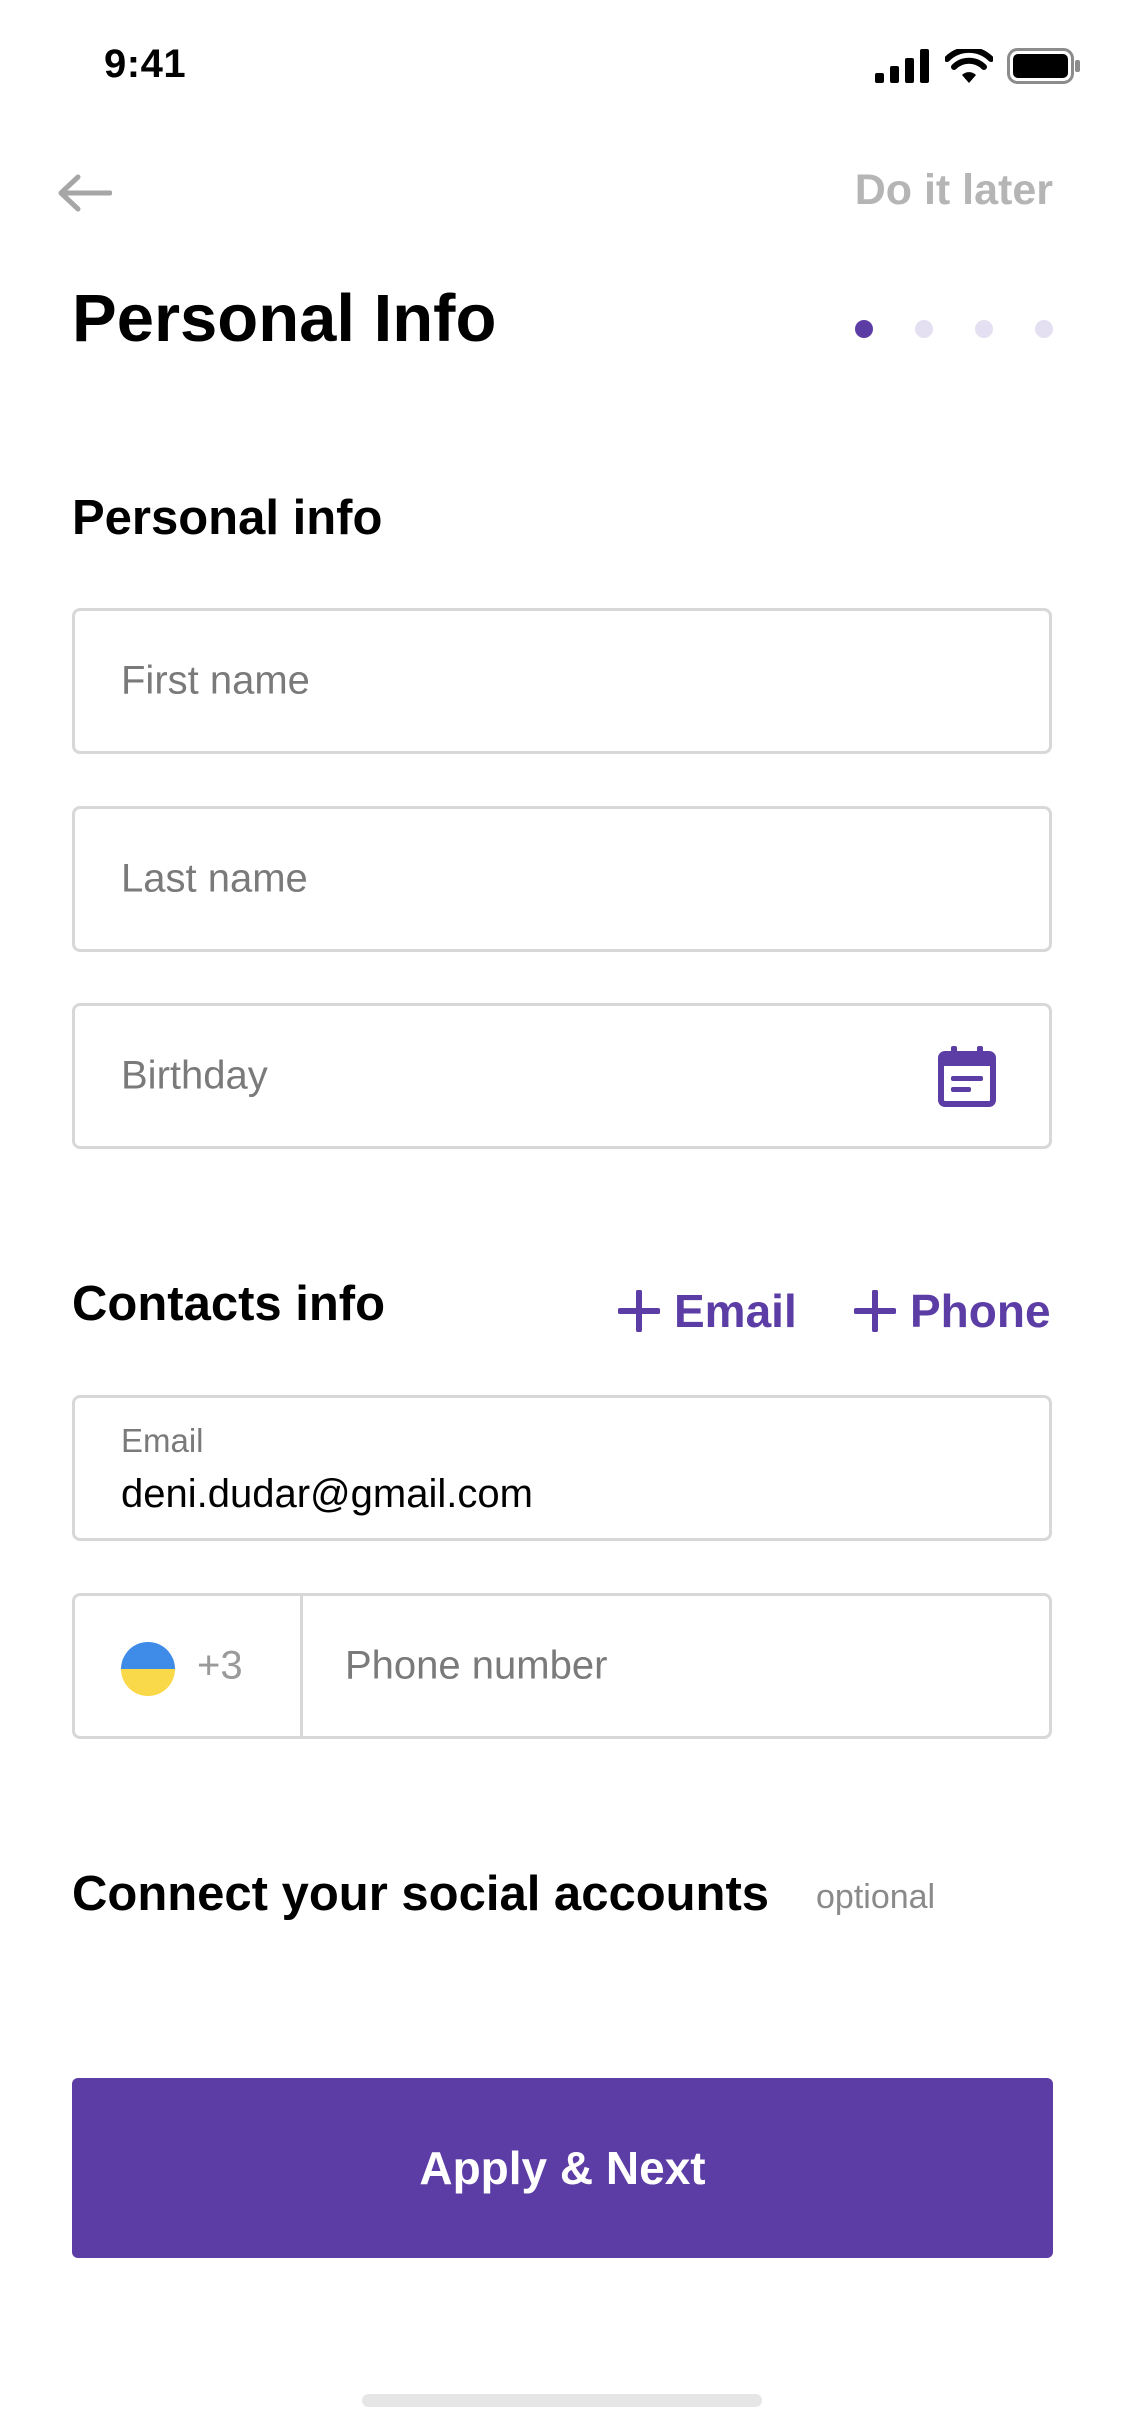  What do you see at coordinates (189, 1666) in the screenshot?
I see `country-code-selector: +3` at bounding box center [189, 1666].